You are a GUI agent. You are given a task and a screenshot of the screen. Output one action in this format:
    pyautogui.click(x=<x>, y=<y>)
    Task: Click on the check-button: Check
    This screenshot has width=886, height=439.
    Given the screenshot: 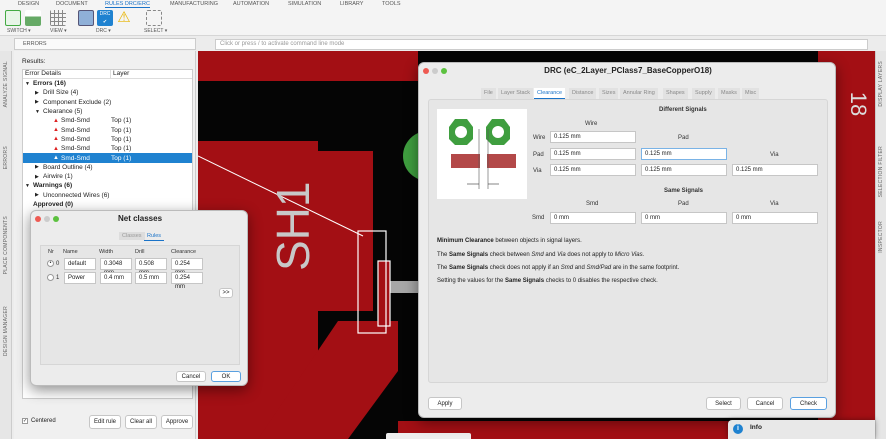 What is the action you would take?
    pyautogui.click(x=808, y=403)
    